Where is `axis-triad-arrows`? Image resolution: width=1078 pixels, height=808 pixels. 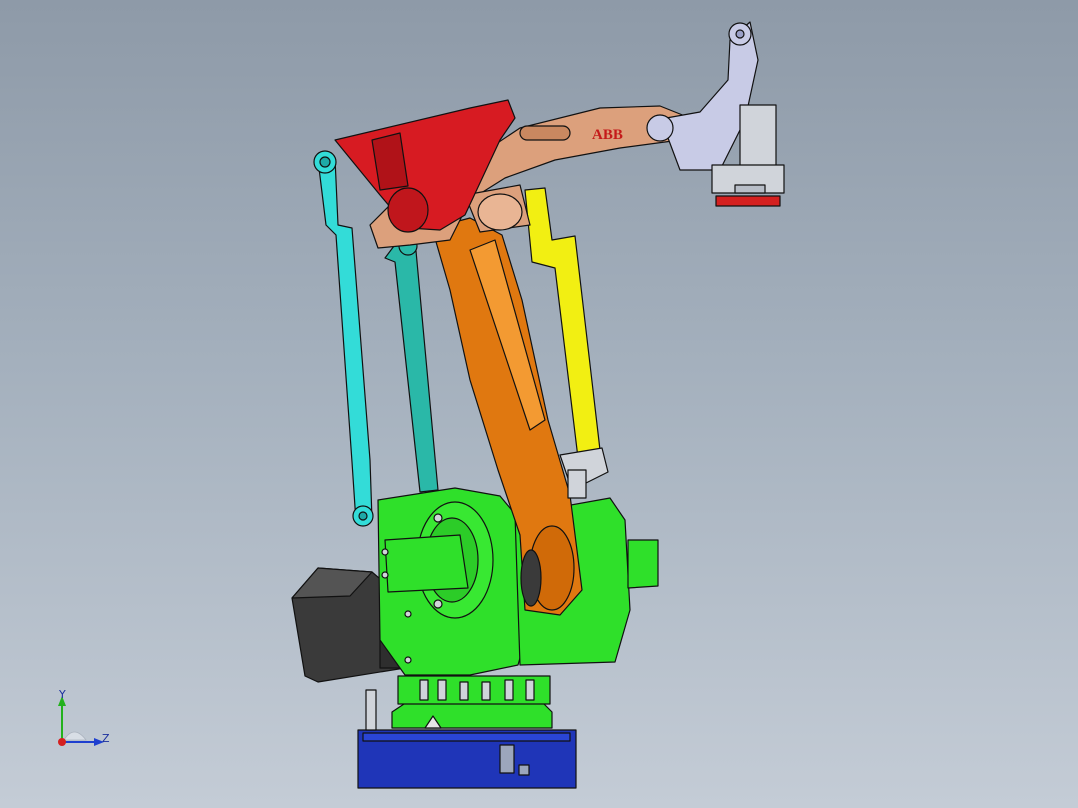 axis-triad-arrows is located at coordinates (81, 721).